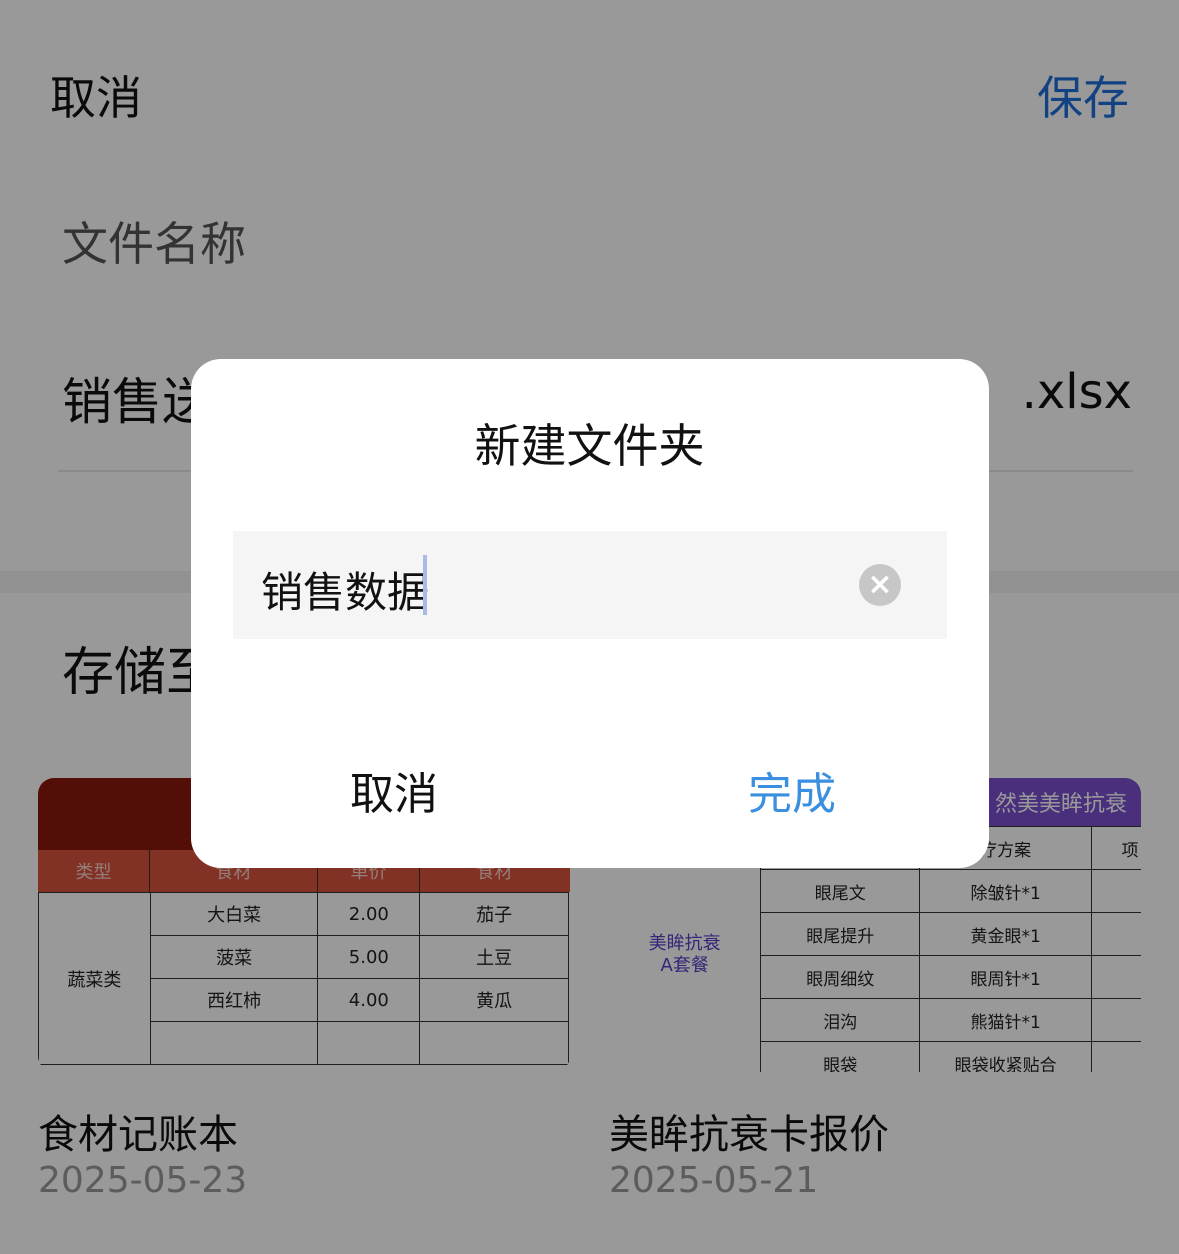 The height and width of the screenshot is (1254, 1179). I want to click on text-caret, so click(425, 585).